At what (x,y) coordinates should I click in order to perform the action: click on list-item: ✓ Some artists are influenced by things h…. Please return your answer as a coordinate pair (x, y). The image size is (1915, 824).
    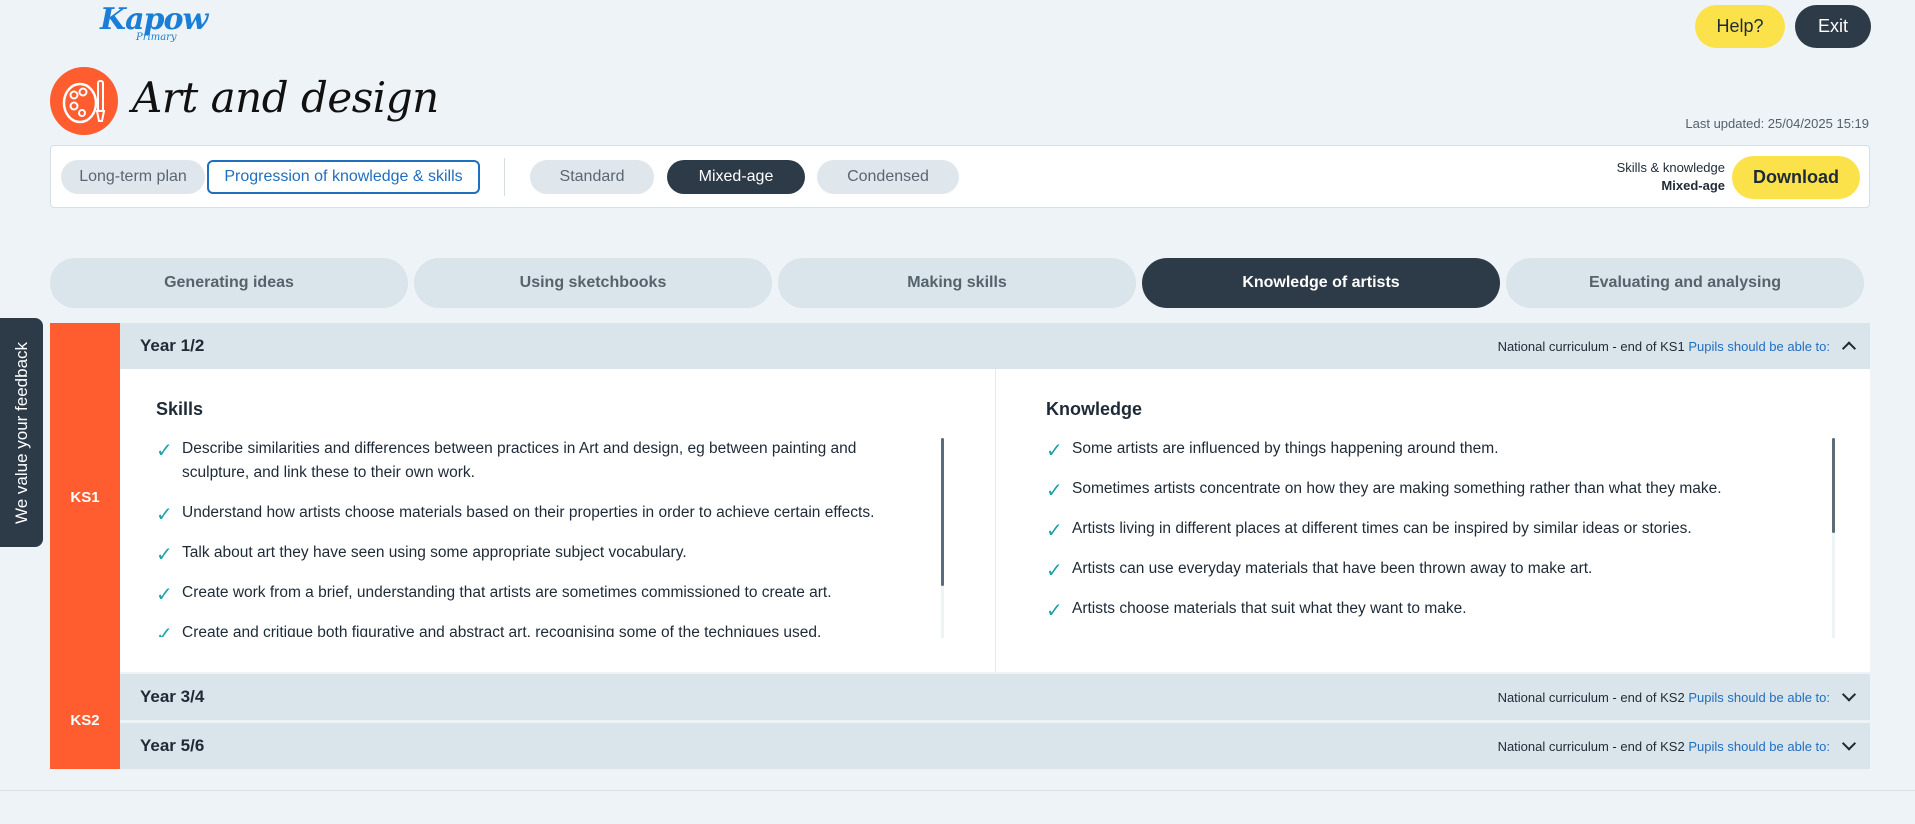
    Looking at the image, I should click on (1272, 451).